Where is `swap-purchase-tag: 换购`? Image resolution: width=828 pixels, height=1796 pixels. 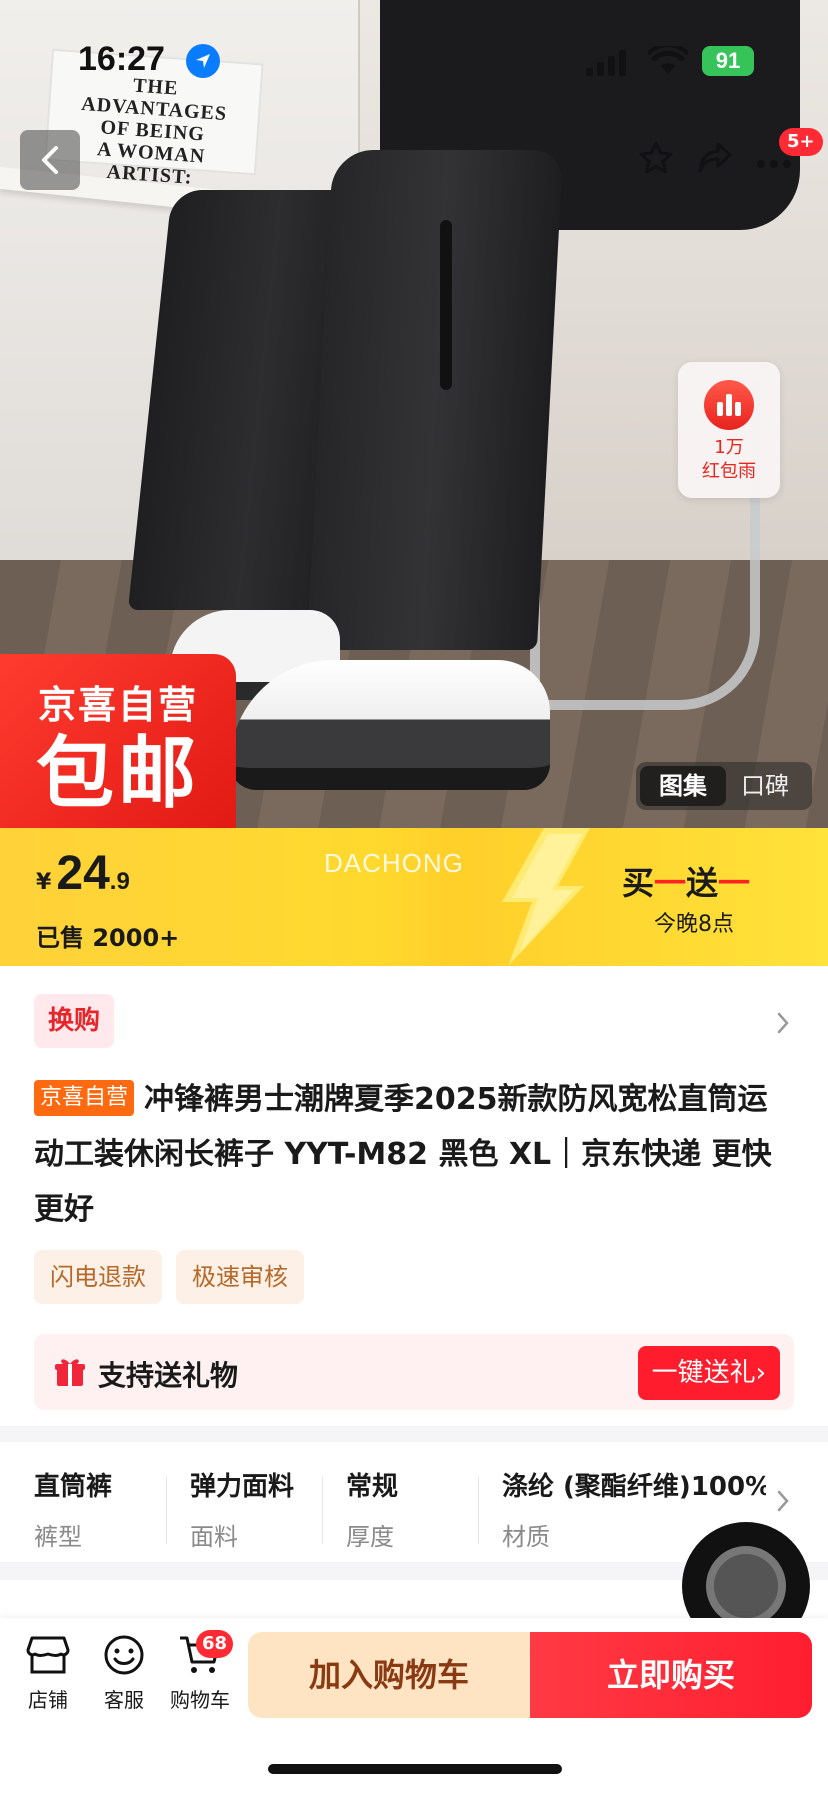 swap-purchase-tag: 换购 is located at coordinates (74, 1021).